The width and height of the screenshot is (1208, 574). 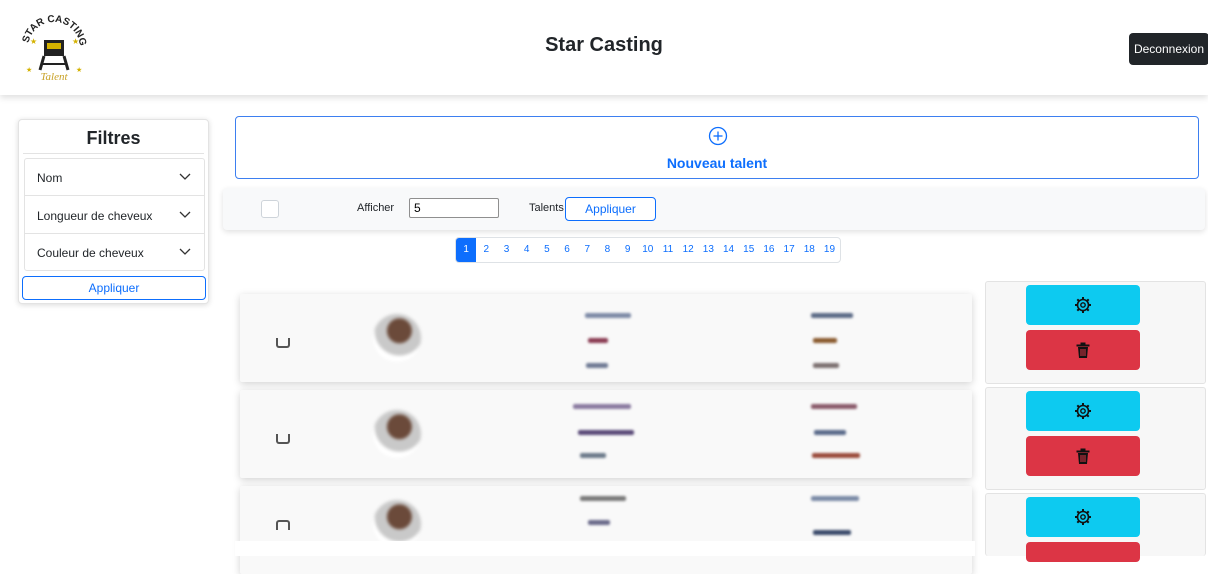 I want to click on filter-item-label: Nom, so click(x=50, y=178).